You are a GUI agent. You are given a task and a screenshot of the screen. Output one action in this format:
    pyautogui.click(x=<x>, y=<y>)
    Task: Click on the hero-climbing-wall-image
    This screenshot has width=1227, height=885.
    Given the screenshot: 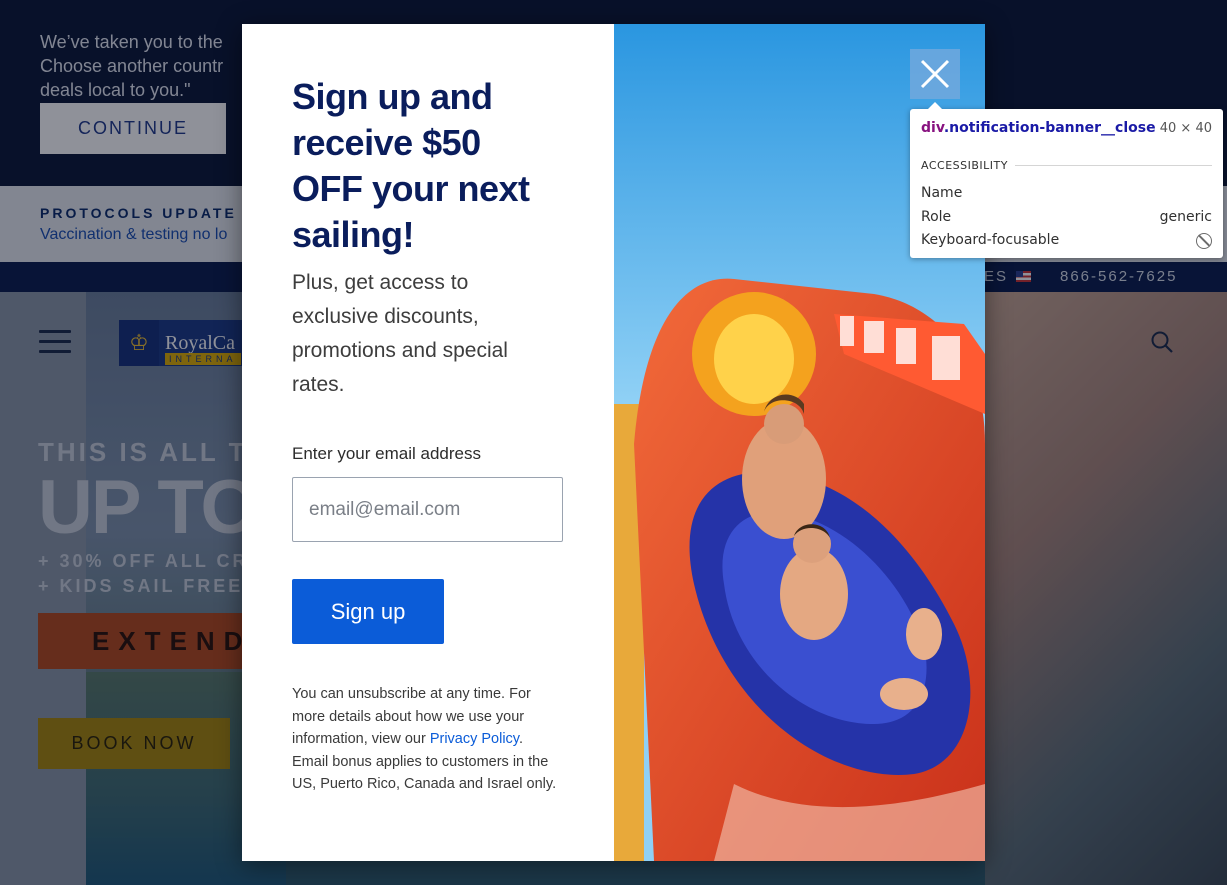 What is the action you would take?
    pyautogui.click(x=1106, y=588)
    